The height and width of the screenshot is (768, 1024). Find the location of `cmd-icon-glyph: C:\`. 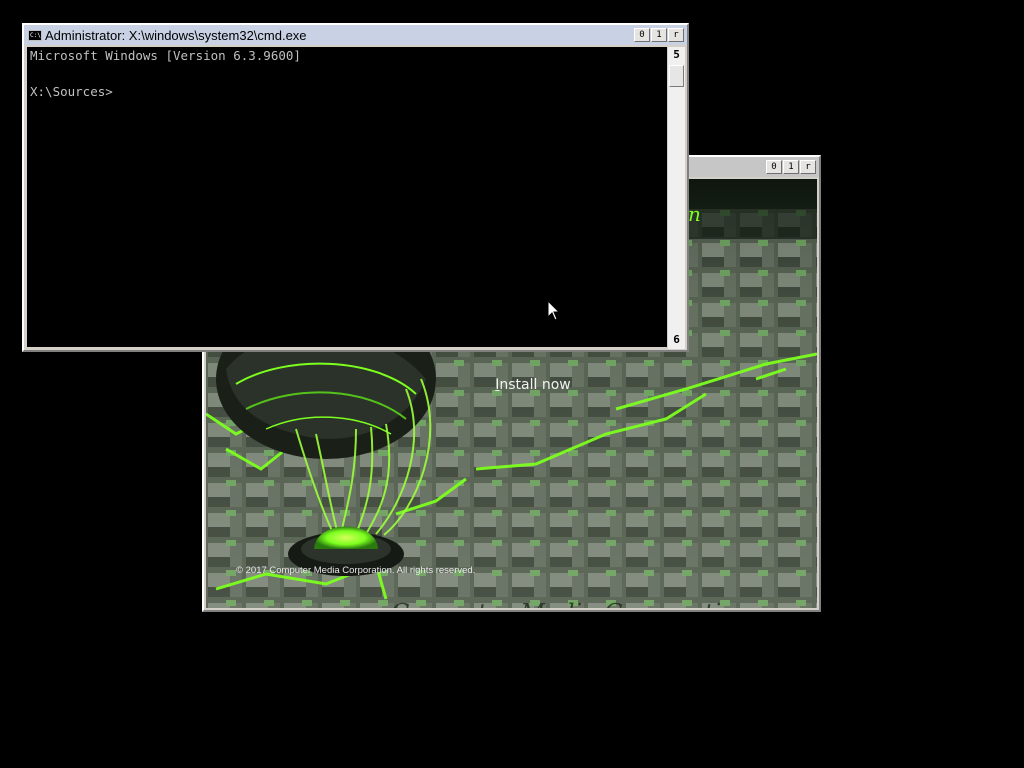

cmd-icon-glyph: C:\ is located at coordinates (35, 35).